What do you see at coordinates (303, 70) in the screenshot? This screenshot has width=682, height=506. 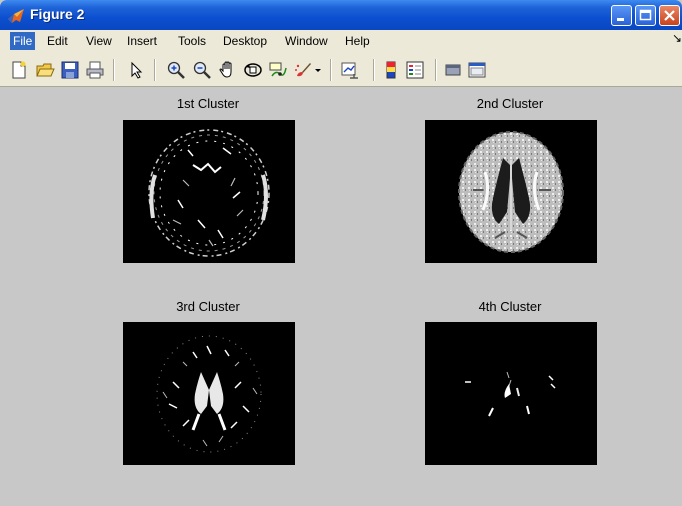 I see `brush-icon` at bounding box center [303, 70].